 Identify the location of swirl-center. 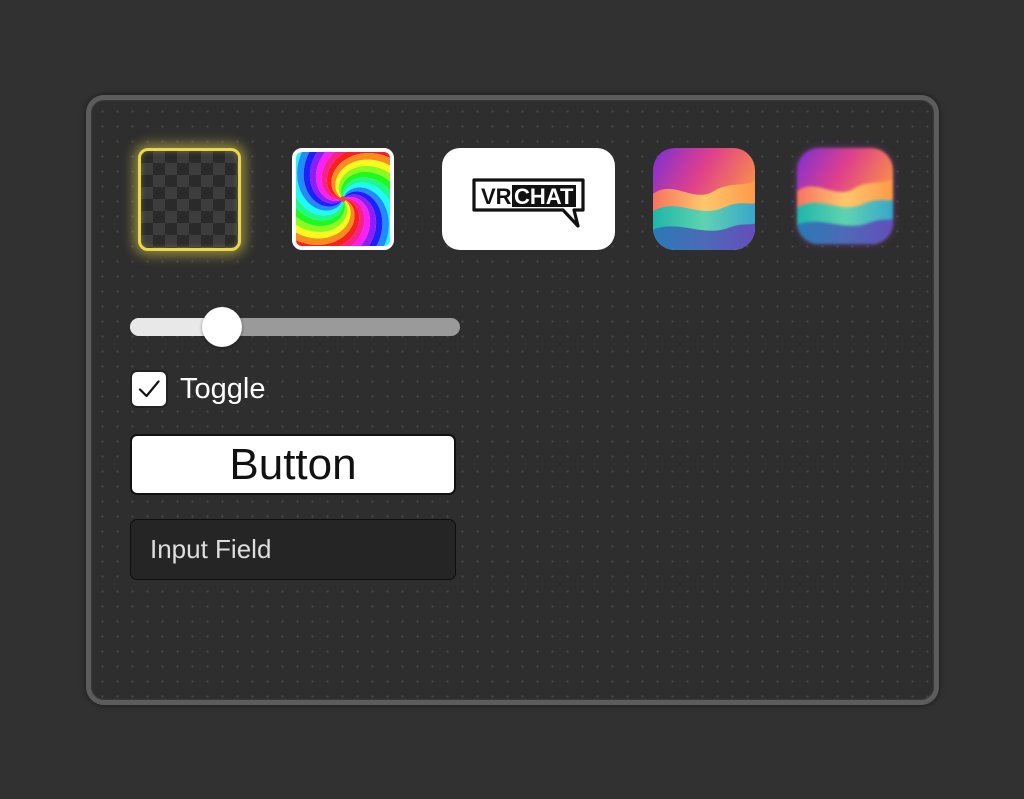
(343, 199).